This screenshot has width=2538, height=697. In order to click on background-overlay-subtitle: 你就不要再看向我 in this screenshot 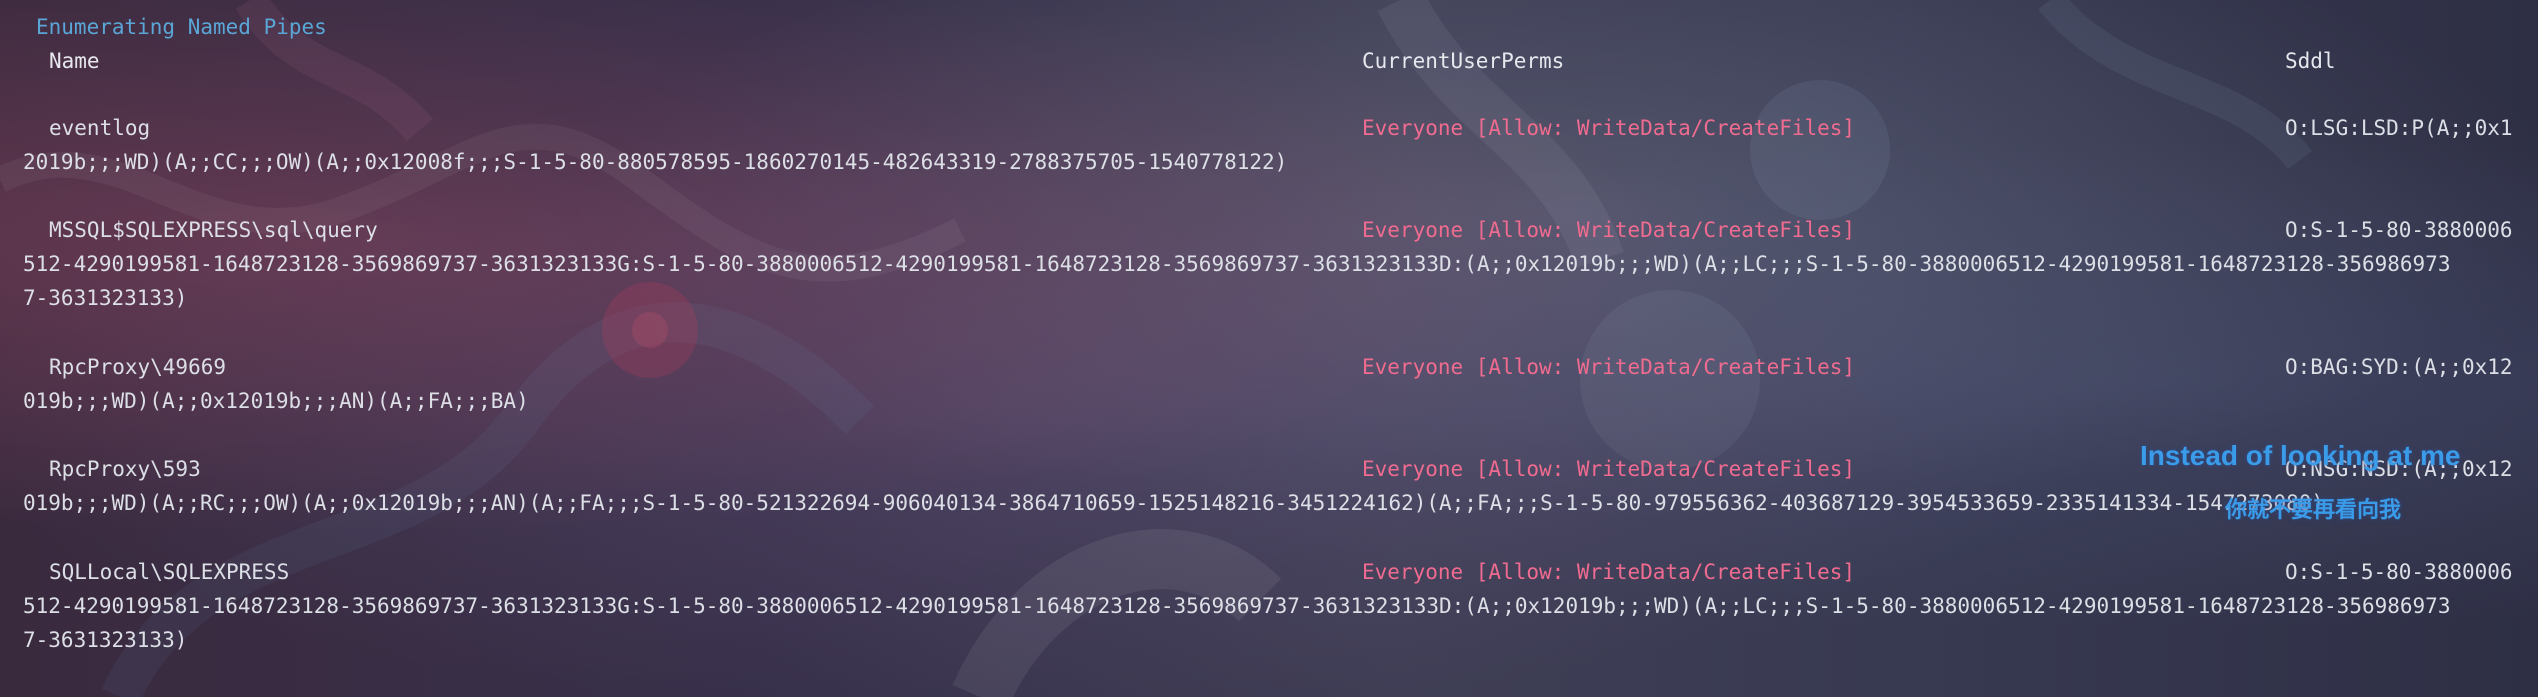, I will do `click(2313, 509)`.